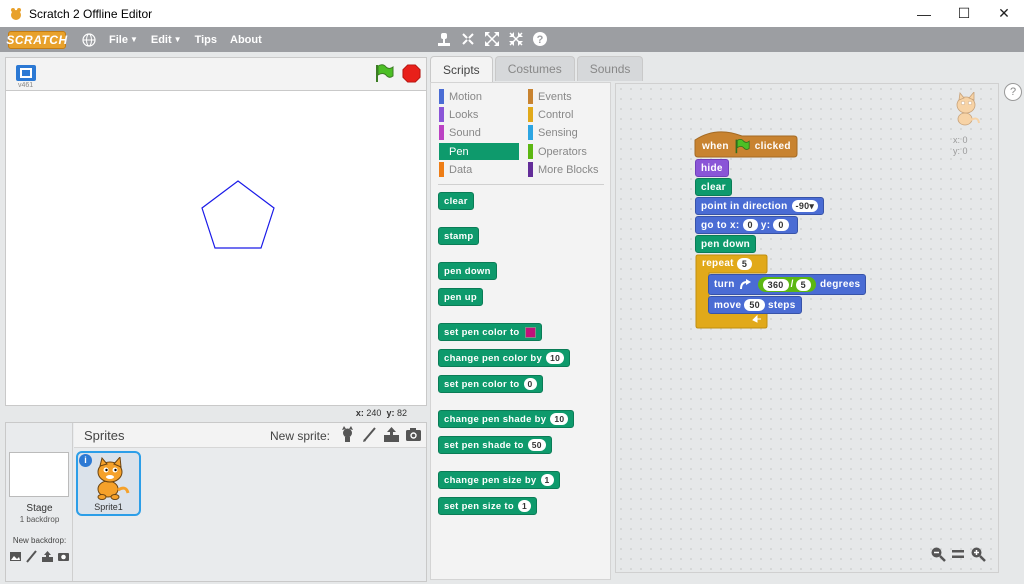 The image size is (1024, 584). What do you see at coordinates (39, 474) in the screenshot?
I see `stage-thumbnail` at bounding box center [39, 474].